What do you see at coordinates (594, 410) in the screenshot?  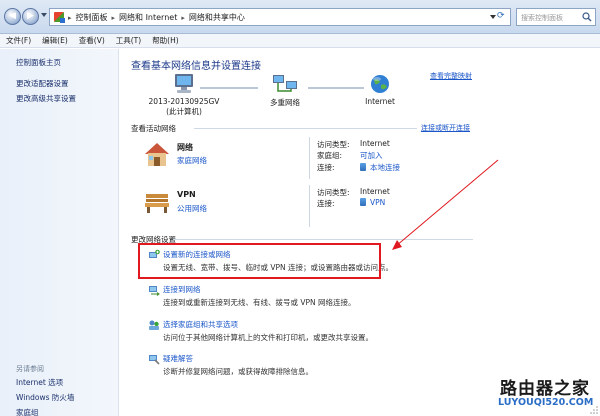 I see `resize-grip-icon` at bounding box center [594, 410].